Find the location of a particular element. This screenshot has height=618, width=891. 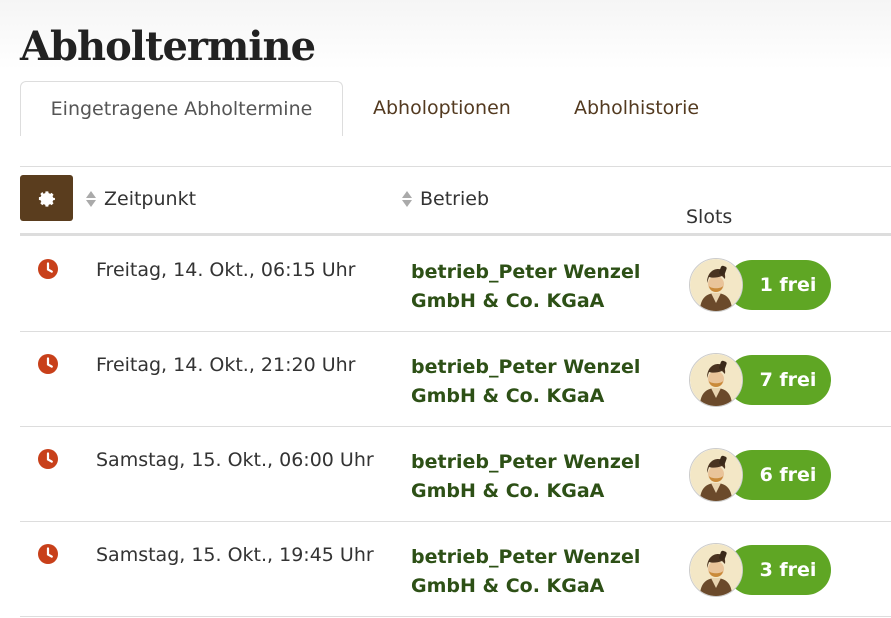

table-header: Zeitpunkt Betrieb Slots is located at coordinates (455, 201).